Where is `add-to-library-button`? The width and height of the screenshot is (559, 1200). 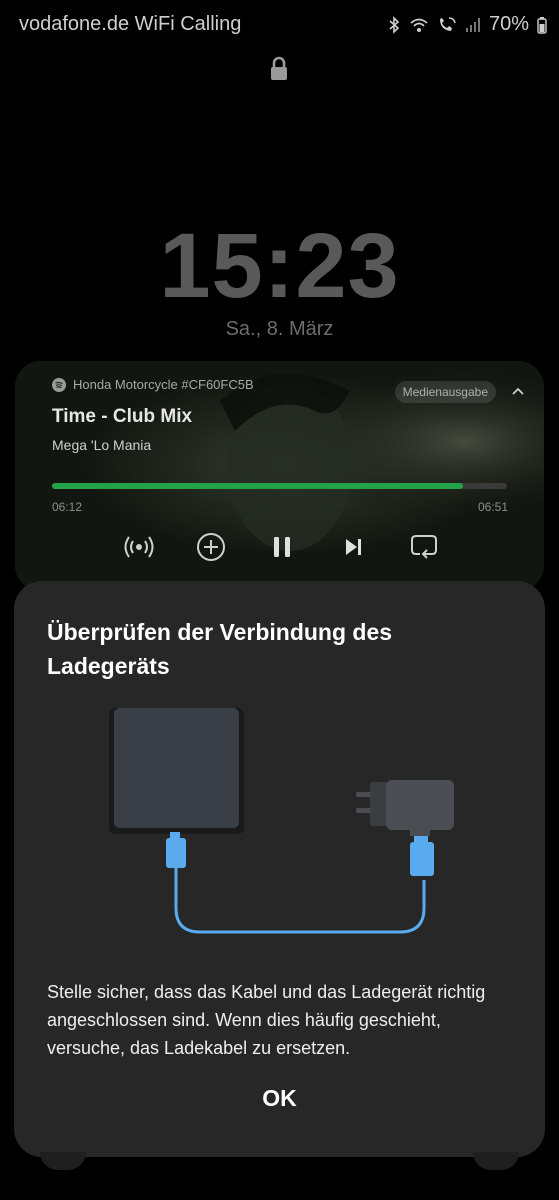 add-to-library-button is located at coordinates (211, 547).